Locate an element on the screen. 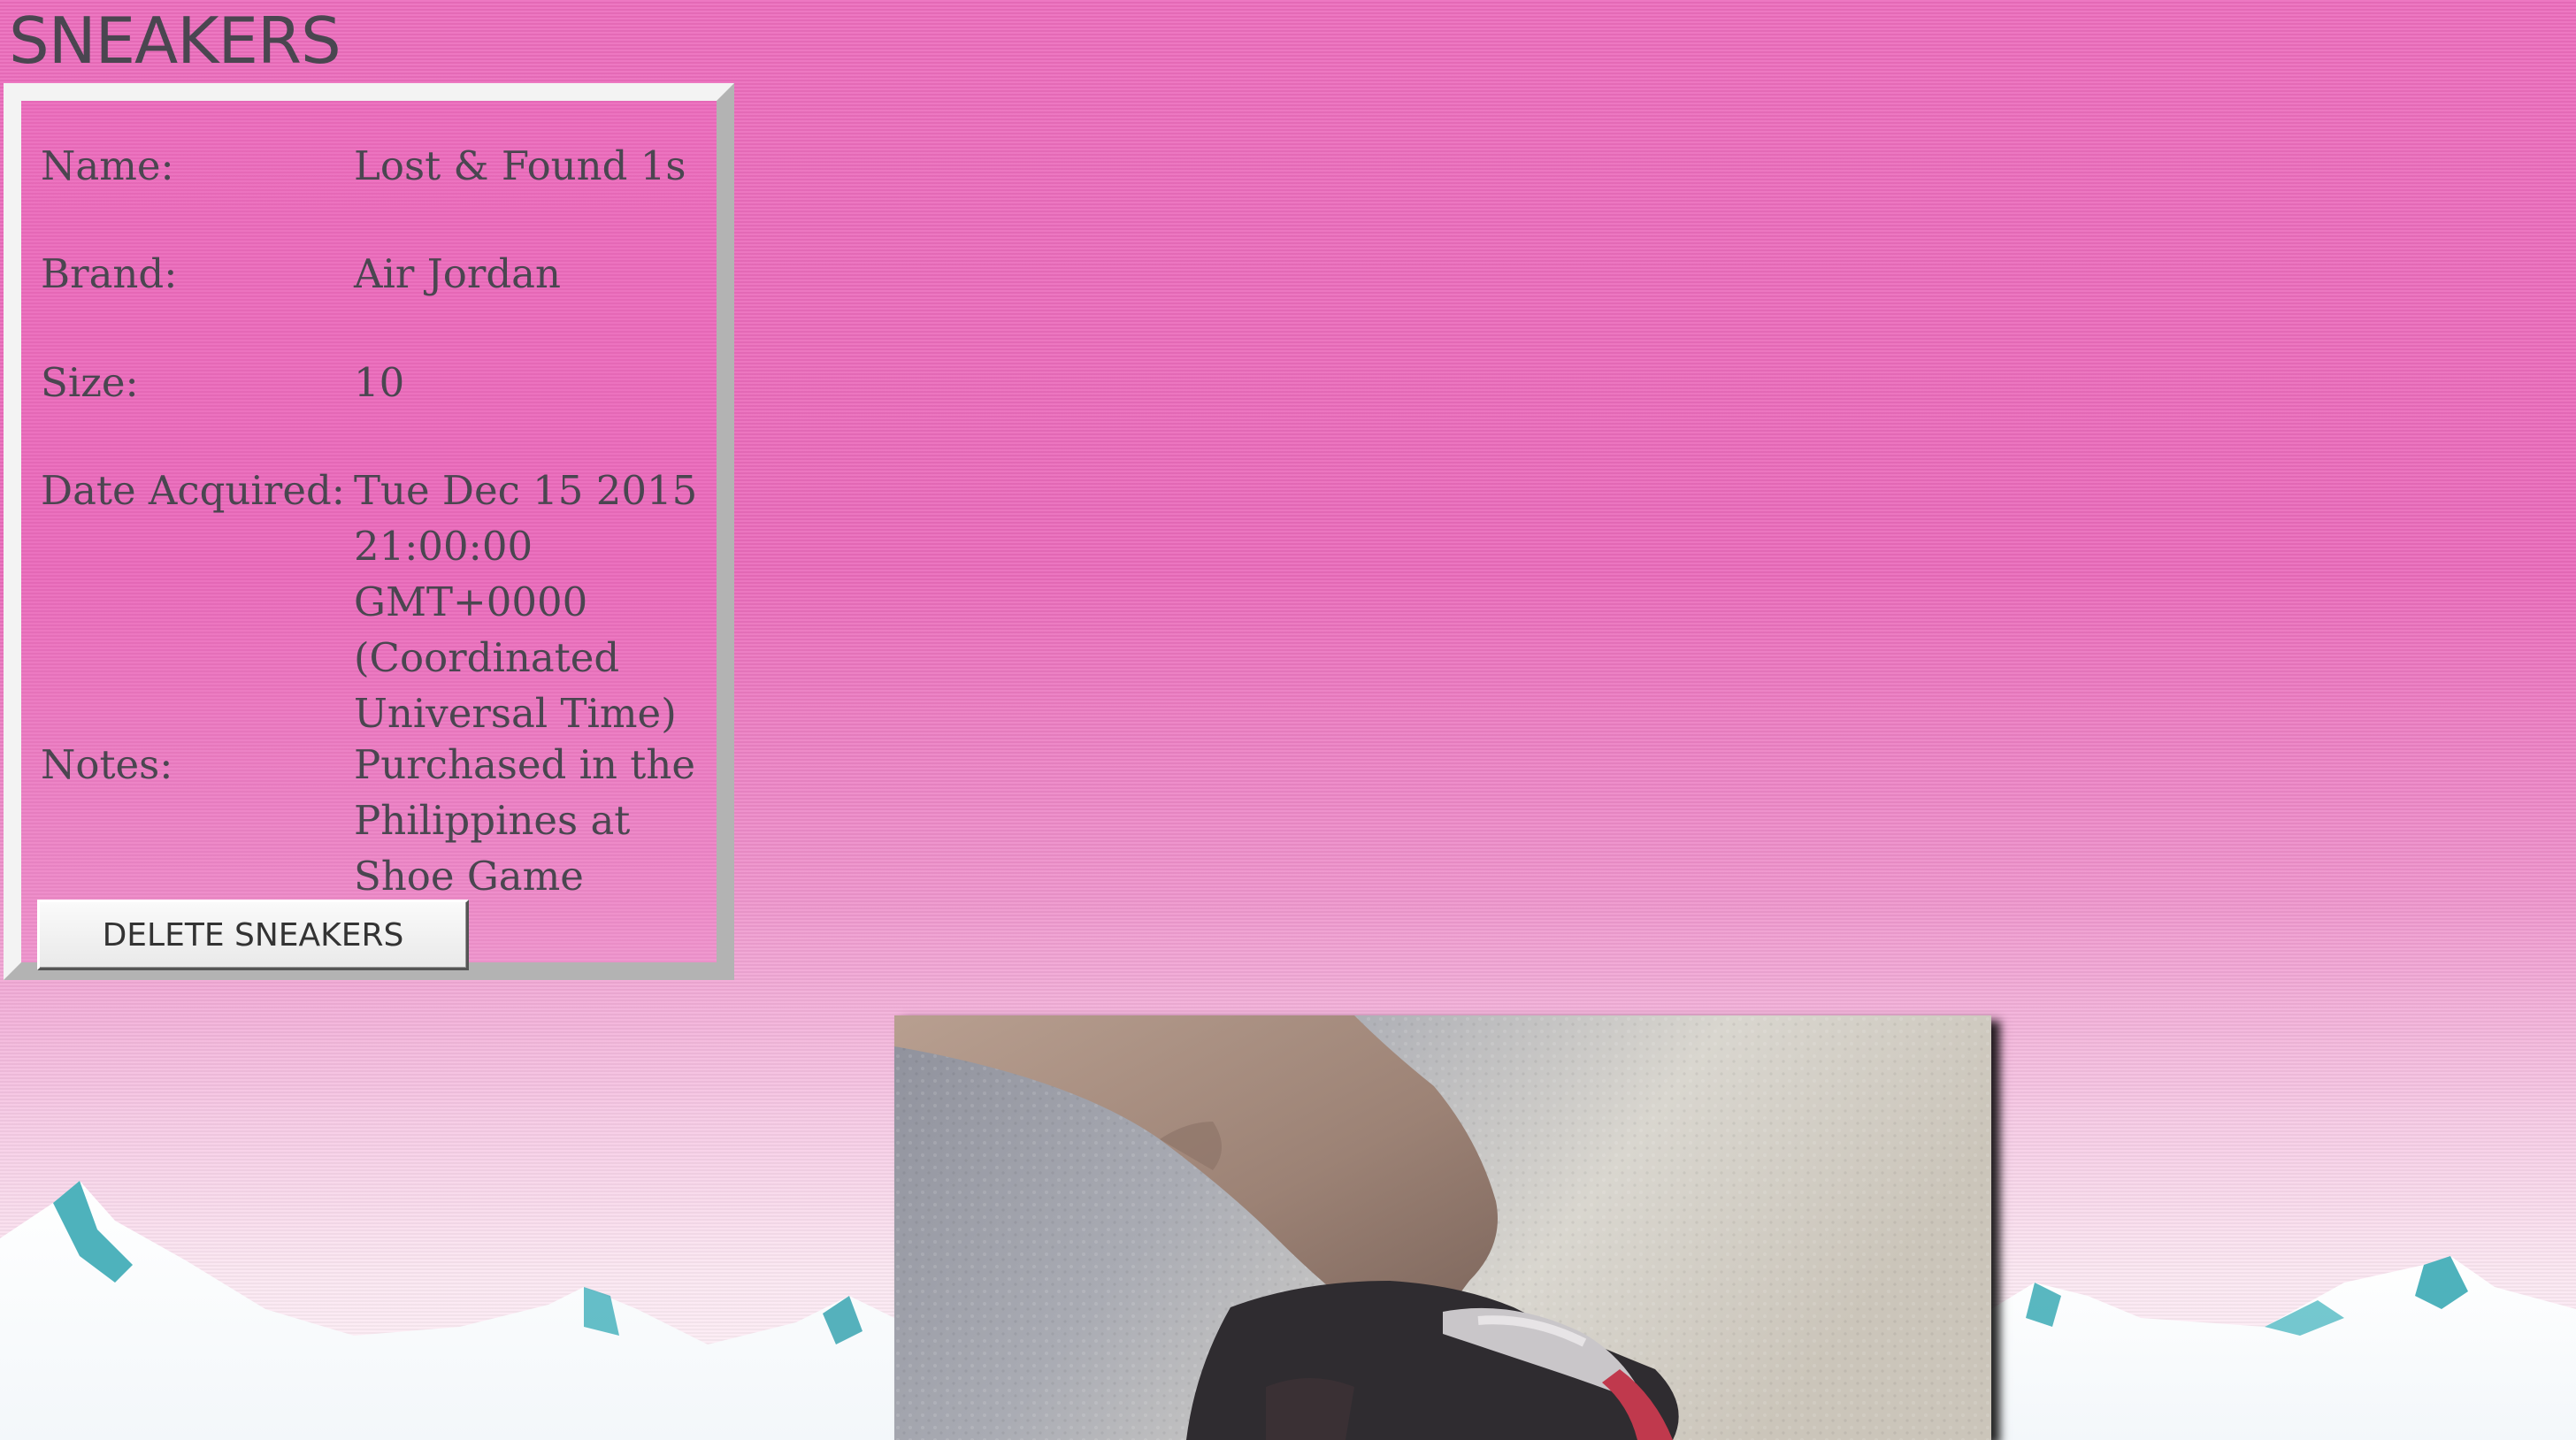  sneaker-photo is located at coordinates (1442, 1227).